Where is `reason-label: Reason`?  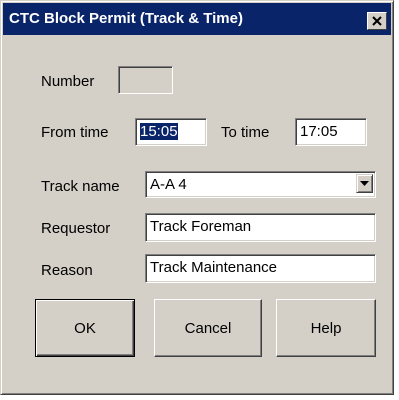 reason-label: Reason is located at coordinates (67, 270).